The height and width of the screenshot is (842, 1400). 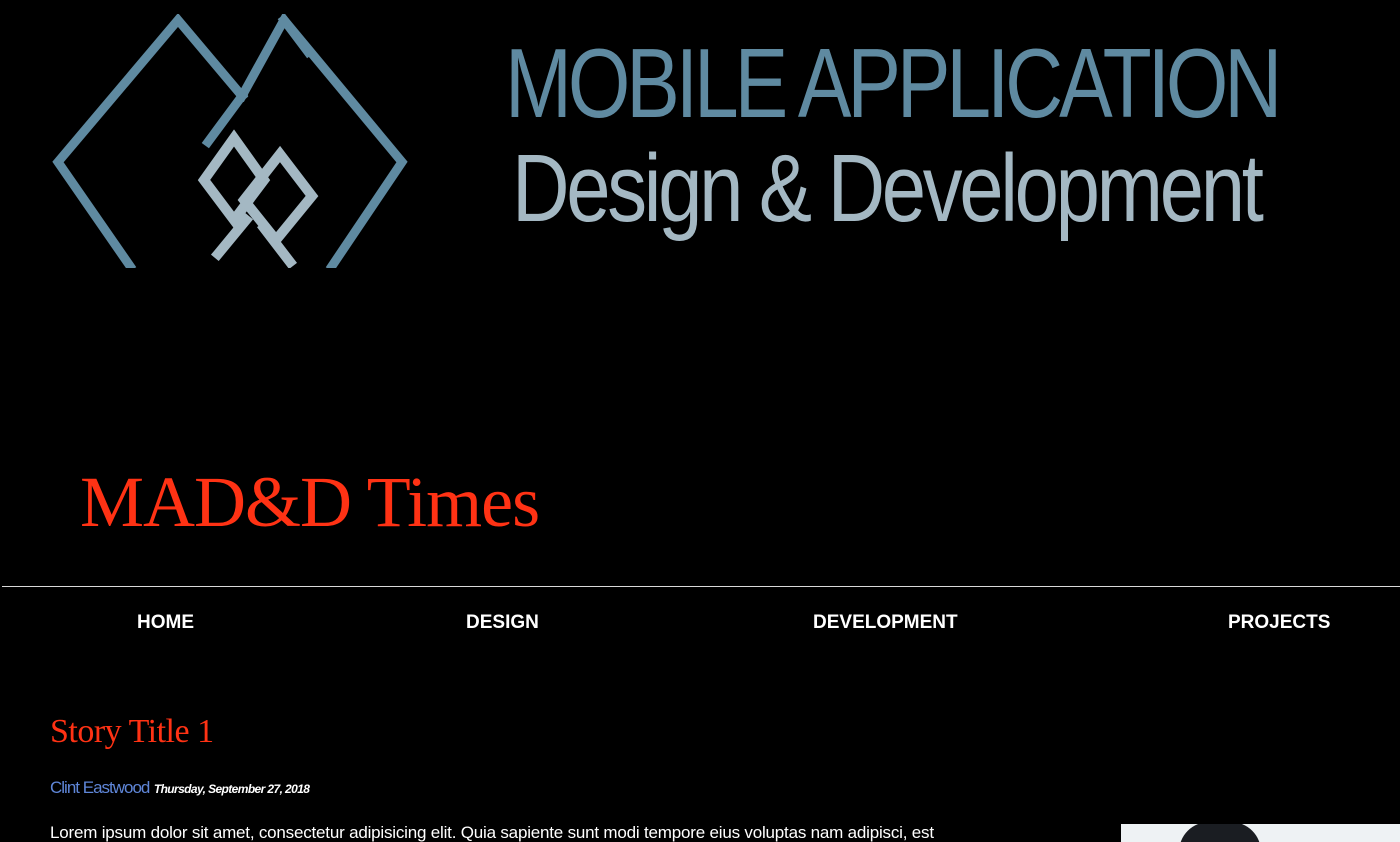 I want to click on brand-subheading: Design & Development, so click(x=888, y=188).